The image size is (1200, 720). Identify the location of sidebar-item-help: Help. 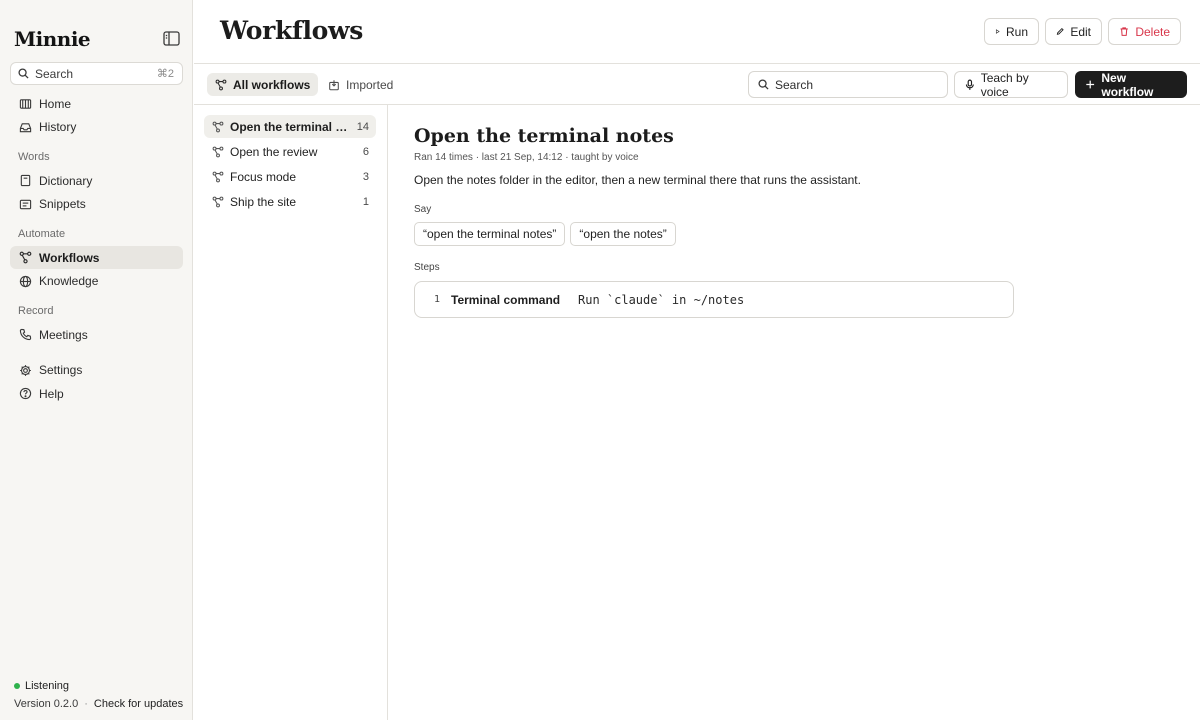
(96, 393).